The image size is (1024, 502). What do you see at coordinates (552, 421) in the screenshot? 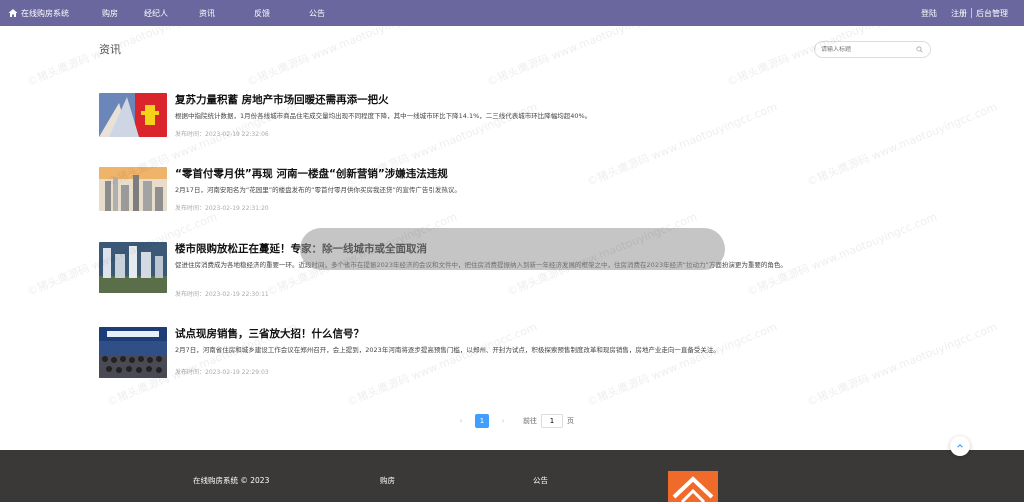
I see `goto-page-input` at bounding box center [552, 421].